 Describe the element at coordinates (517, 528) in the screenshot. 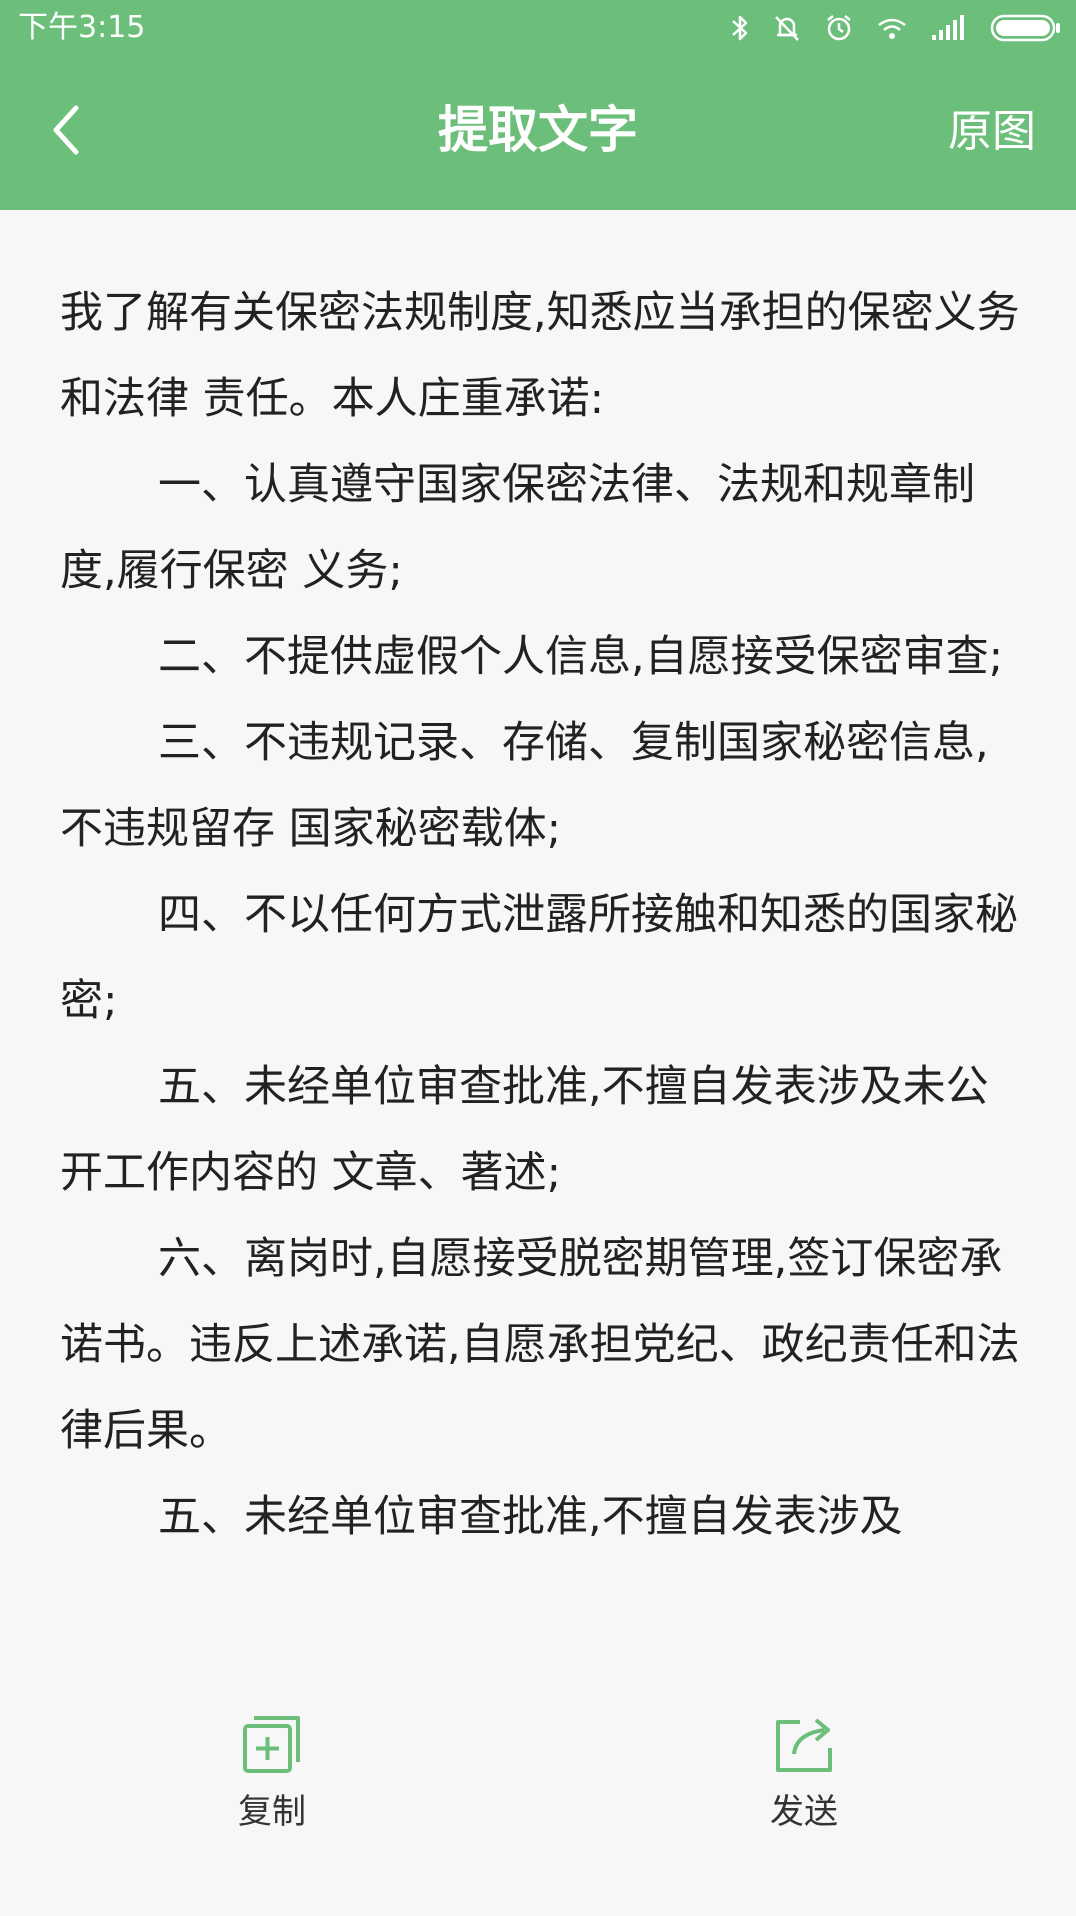

I see `paragraph: 一、认真遵守国家保密法律、法规和规章制度,履行保密 义务;` at that location.